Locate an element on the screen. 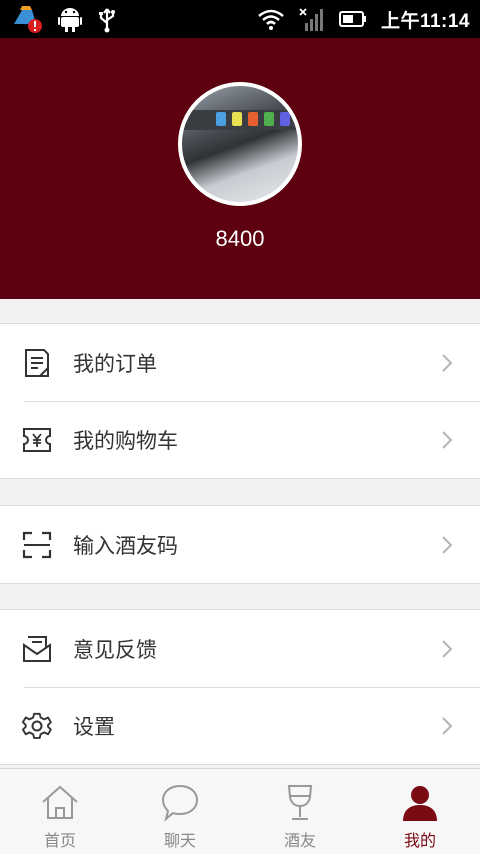 Image resolution: width=480 pixels, height=854 pixels. scan-frame-icon is located at coordinates (37, 545).